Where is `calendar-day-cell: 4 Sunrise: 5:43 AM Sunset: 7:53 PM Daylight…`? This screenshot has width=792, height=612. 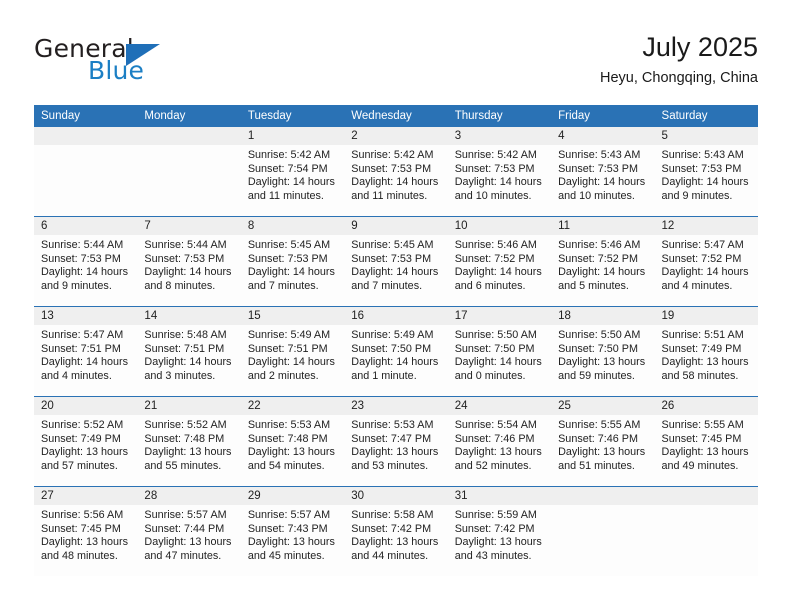
calendar-day-cell: 4 Sunrise: 5:43 AM Sunset: 7:53 PM Daylight… is located at coordinates (603, 172).